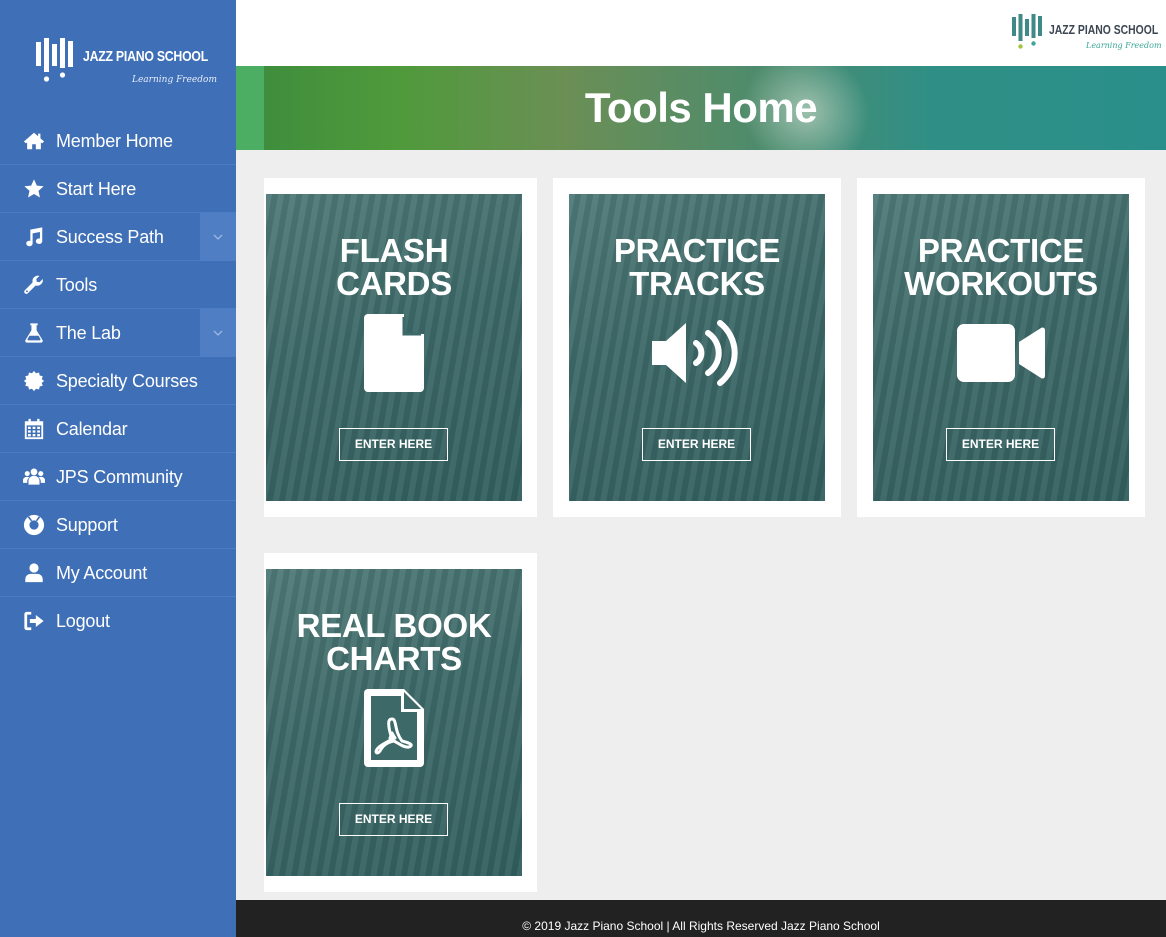  Describe the element at coordinates (145, 56) in the screenshot. I see `sidebar-brand-name: JAZZ PIANO SCHOOL` at that location.